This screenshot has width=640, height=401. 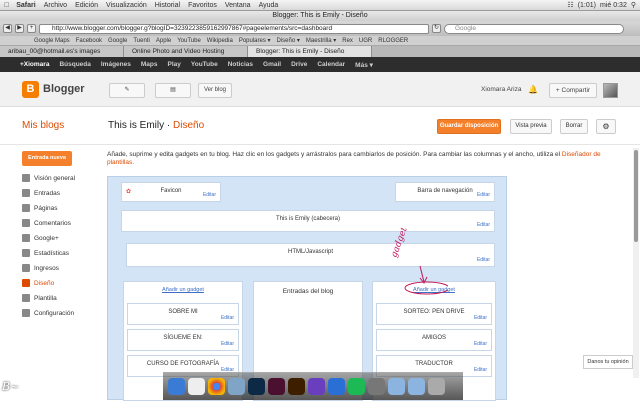 I want to click on wifi-icon: ☷, so click(x=570, y=5).